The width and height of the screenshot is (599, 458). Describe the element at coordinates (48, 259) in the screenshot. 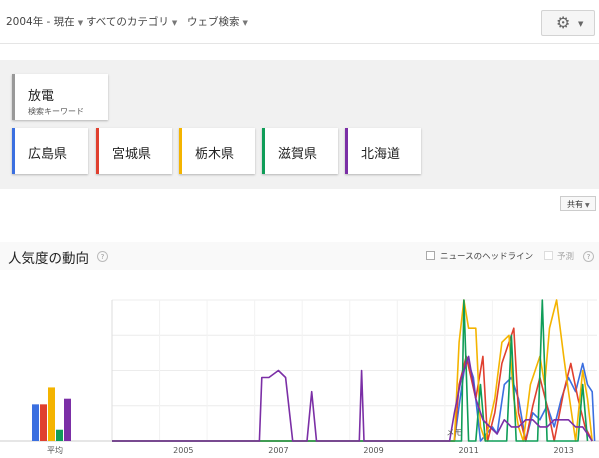

I see `section-title: 人気度の動向` at that location.